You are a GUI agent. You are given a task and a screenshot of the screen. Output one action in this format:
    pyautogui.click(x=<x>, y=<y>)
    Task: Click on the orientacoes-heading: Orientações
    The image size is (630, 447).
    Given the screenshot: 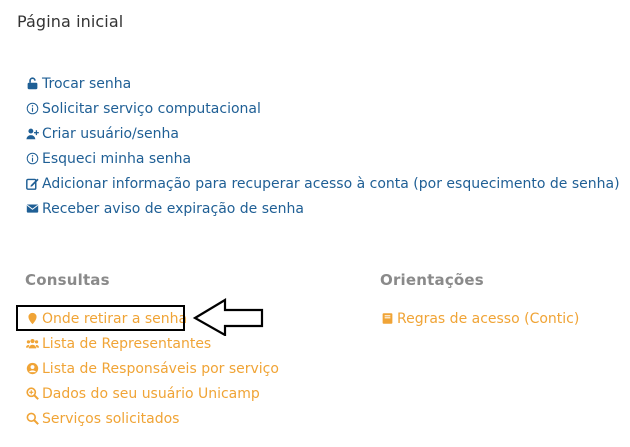 What is the action you would take?
    pyautogui.click(x=432, y=280)
    